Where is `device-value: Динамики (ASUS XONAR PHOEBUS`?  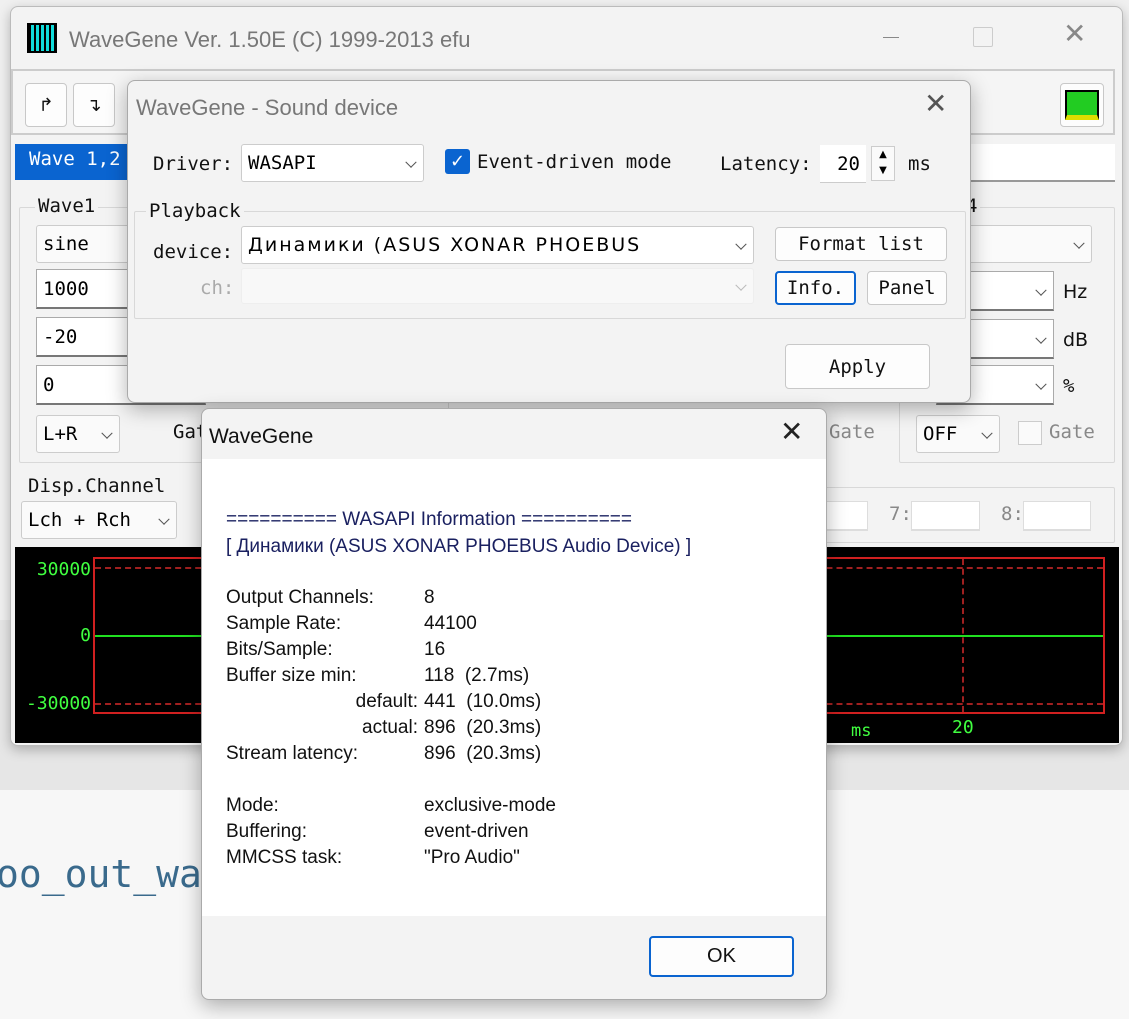
device-value: Динамики (ASUS XONAR PHOEBUS is located at coordinates (445, 245).